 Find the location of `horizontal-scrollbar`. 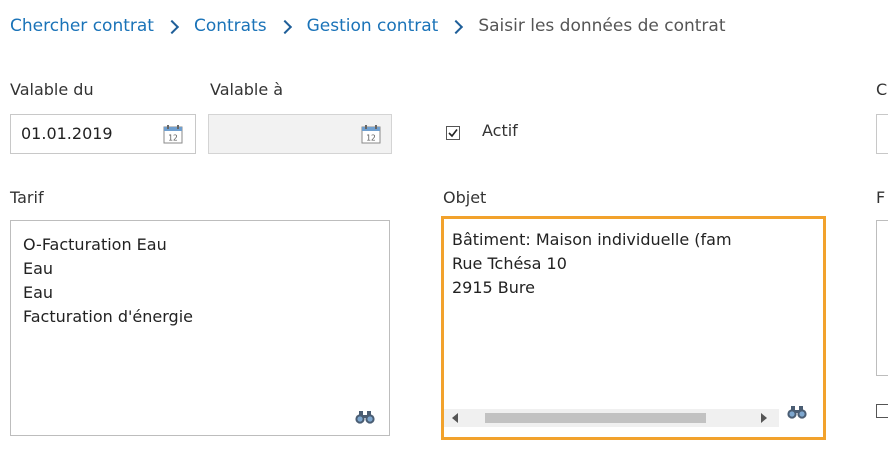

horizontal-scrollbar is located at coordinates (611, 418).